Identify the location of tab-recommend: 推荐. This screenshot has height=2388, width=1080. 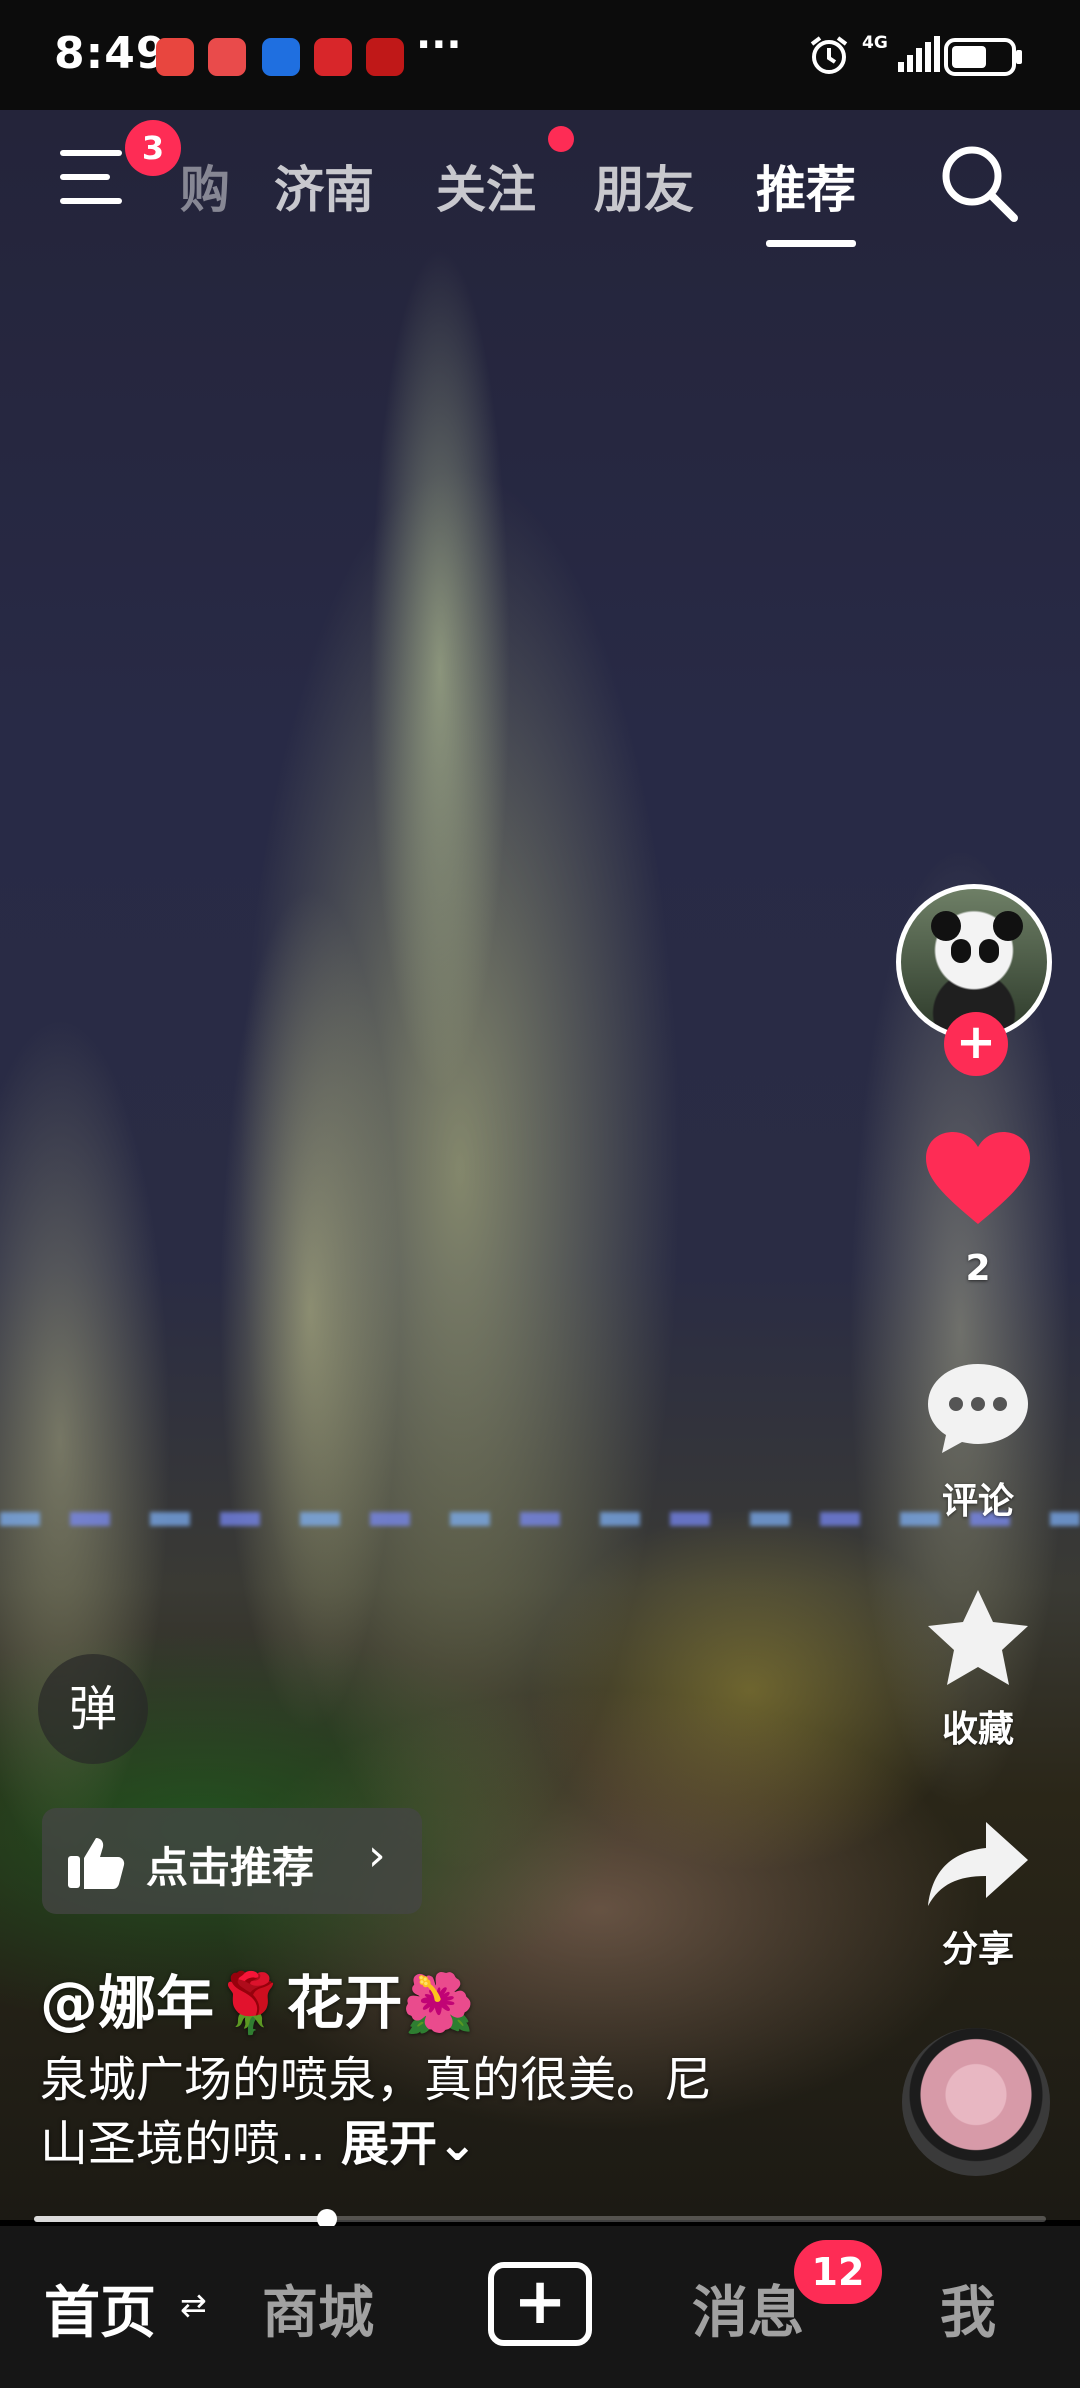
(806, 186).